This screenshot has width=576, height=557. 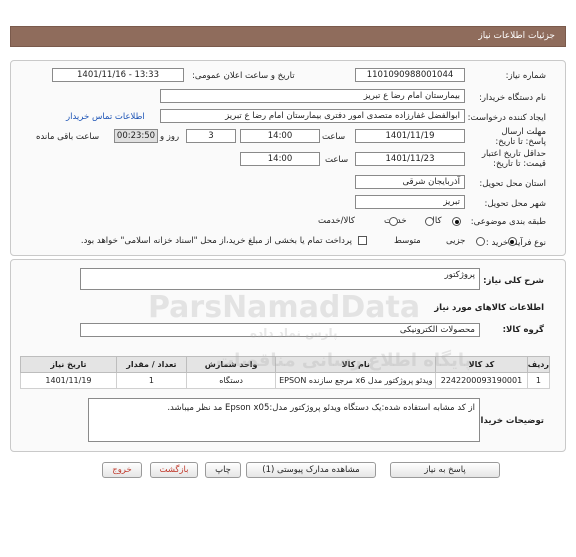 What do you see at coordinates (211, 136) in the screenshot?
I see `days-field: 3` at bounding box center [211, 136].